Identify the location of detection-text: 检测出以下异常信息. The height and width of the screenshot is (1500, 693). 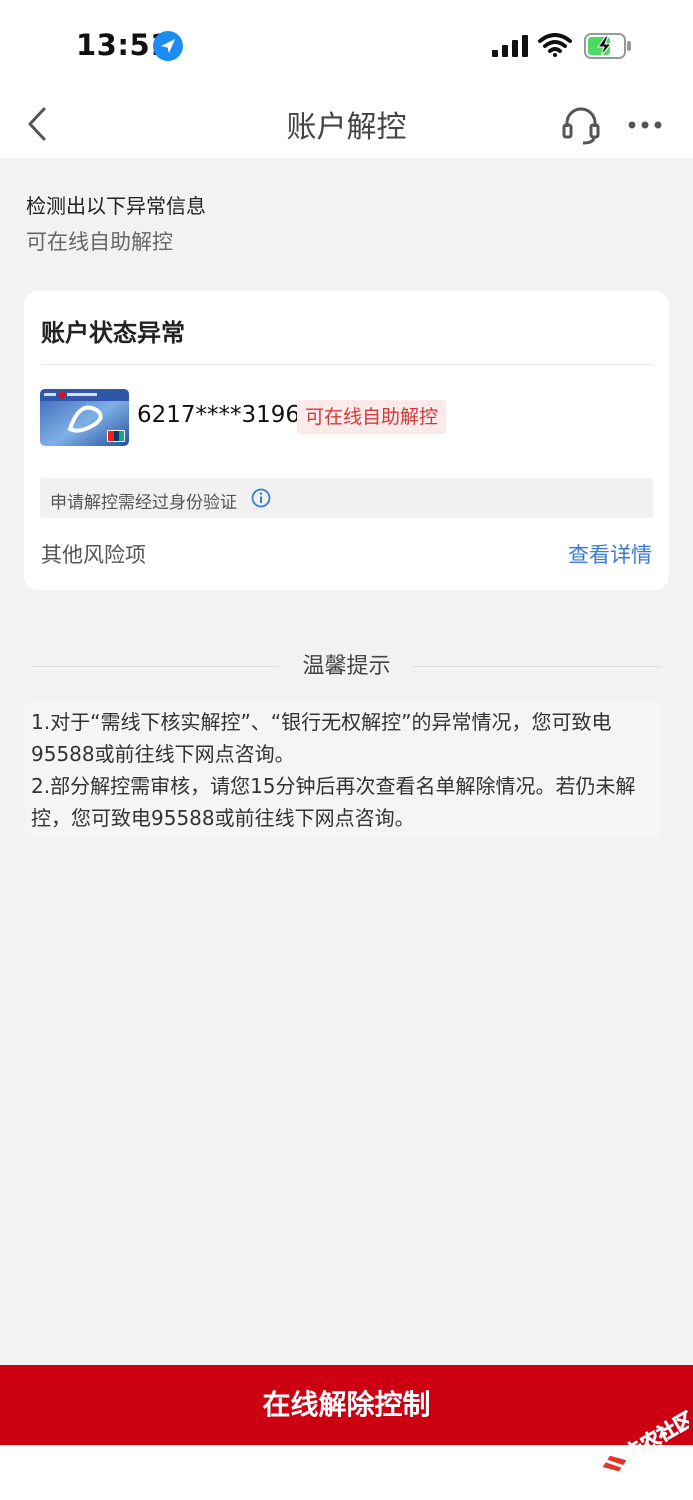
(116, 206).